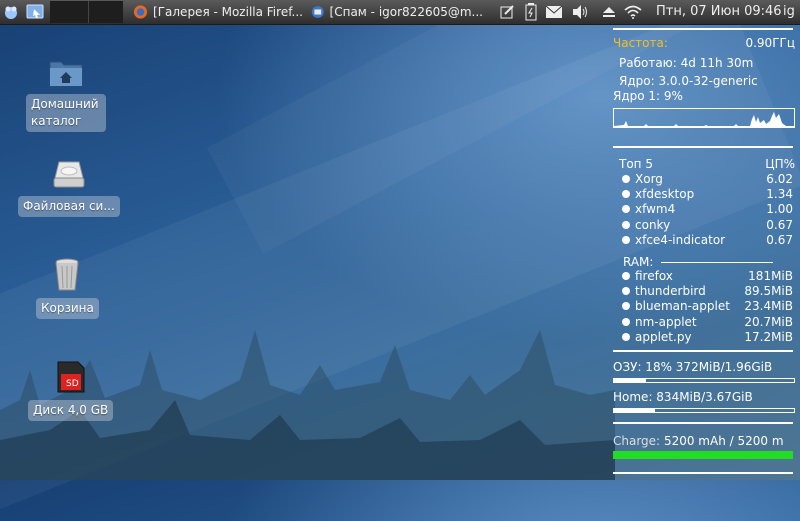  I want to click on charge-bar-fill, so click(703, 455).